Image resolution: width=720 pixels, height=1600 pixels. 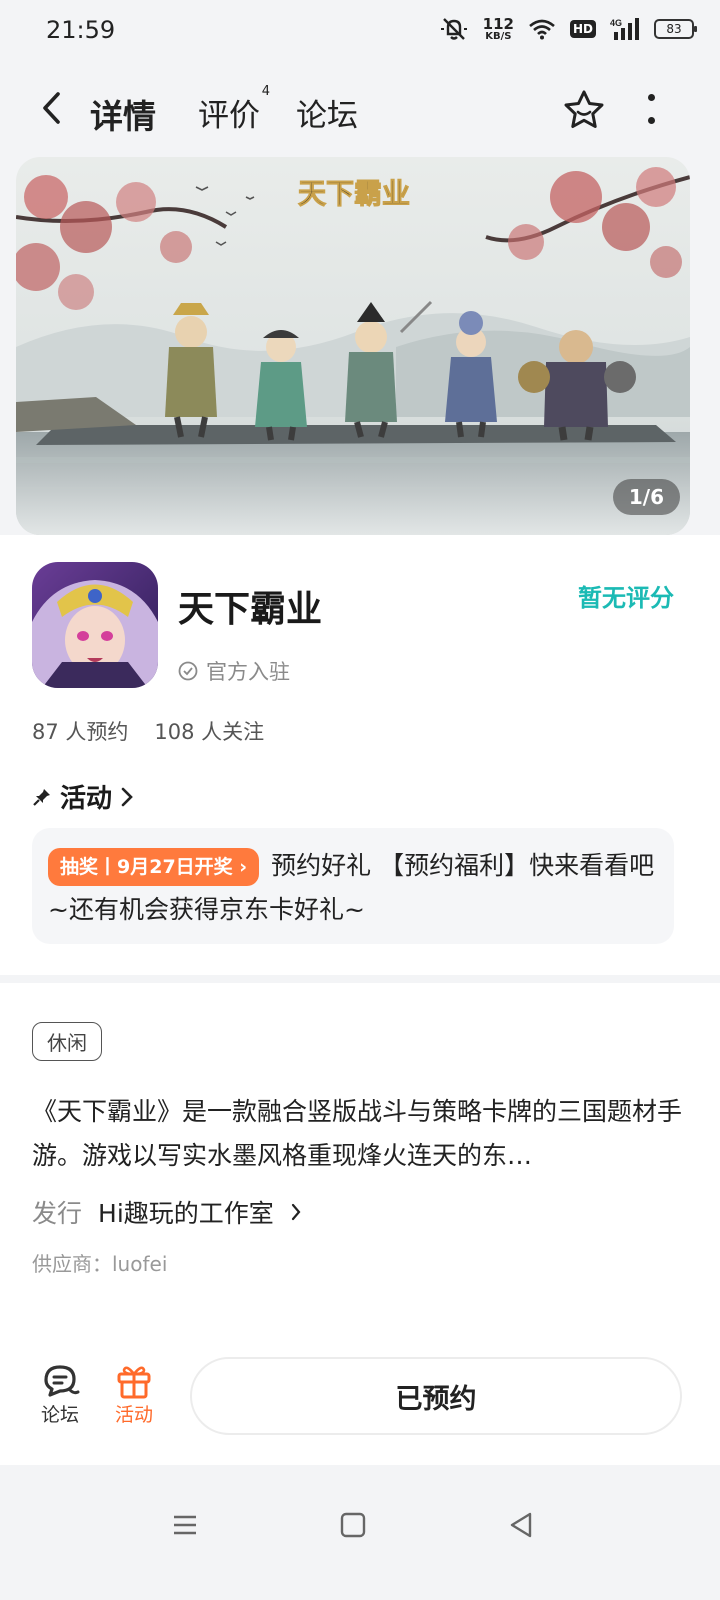 What do you see at coordinates (265, 91) in the screenshot?
I see `tab-reviews-count: 4` at bounding box center [265, 91].